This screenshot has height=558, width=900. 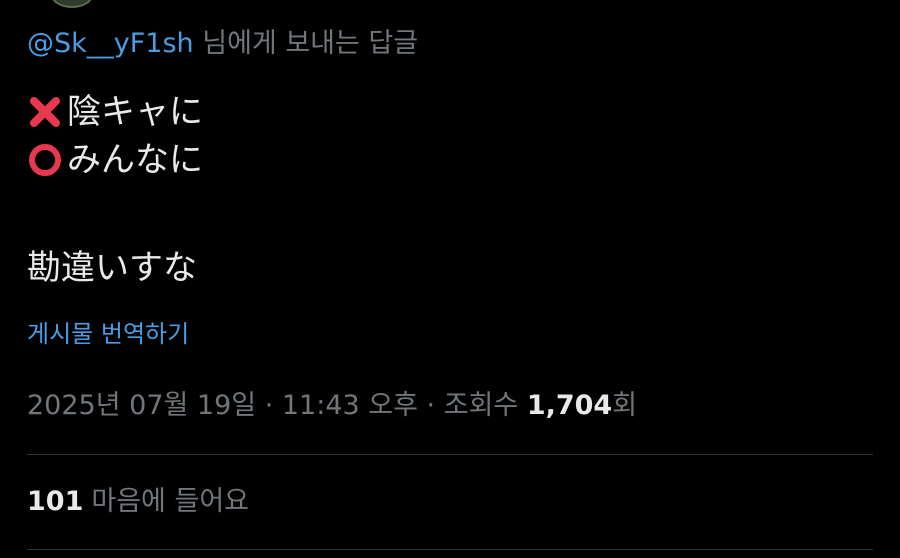 I want to click on reply-handle-link: @Sk__yF1sh, so click(x=110, y=43).